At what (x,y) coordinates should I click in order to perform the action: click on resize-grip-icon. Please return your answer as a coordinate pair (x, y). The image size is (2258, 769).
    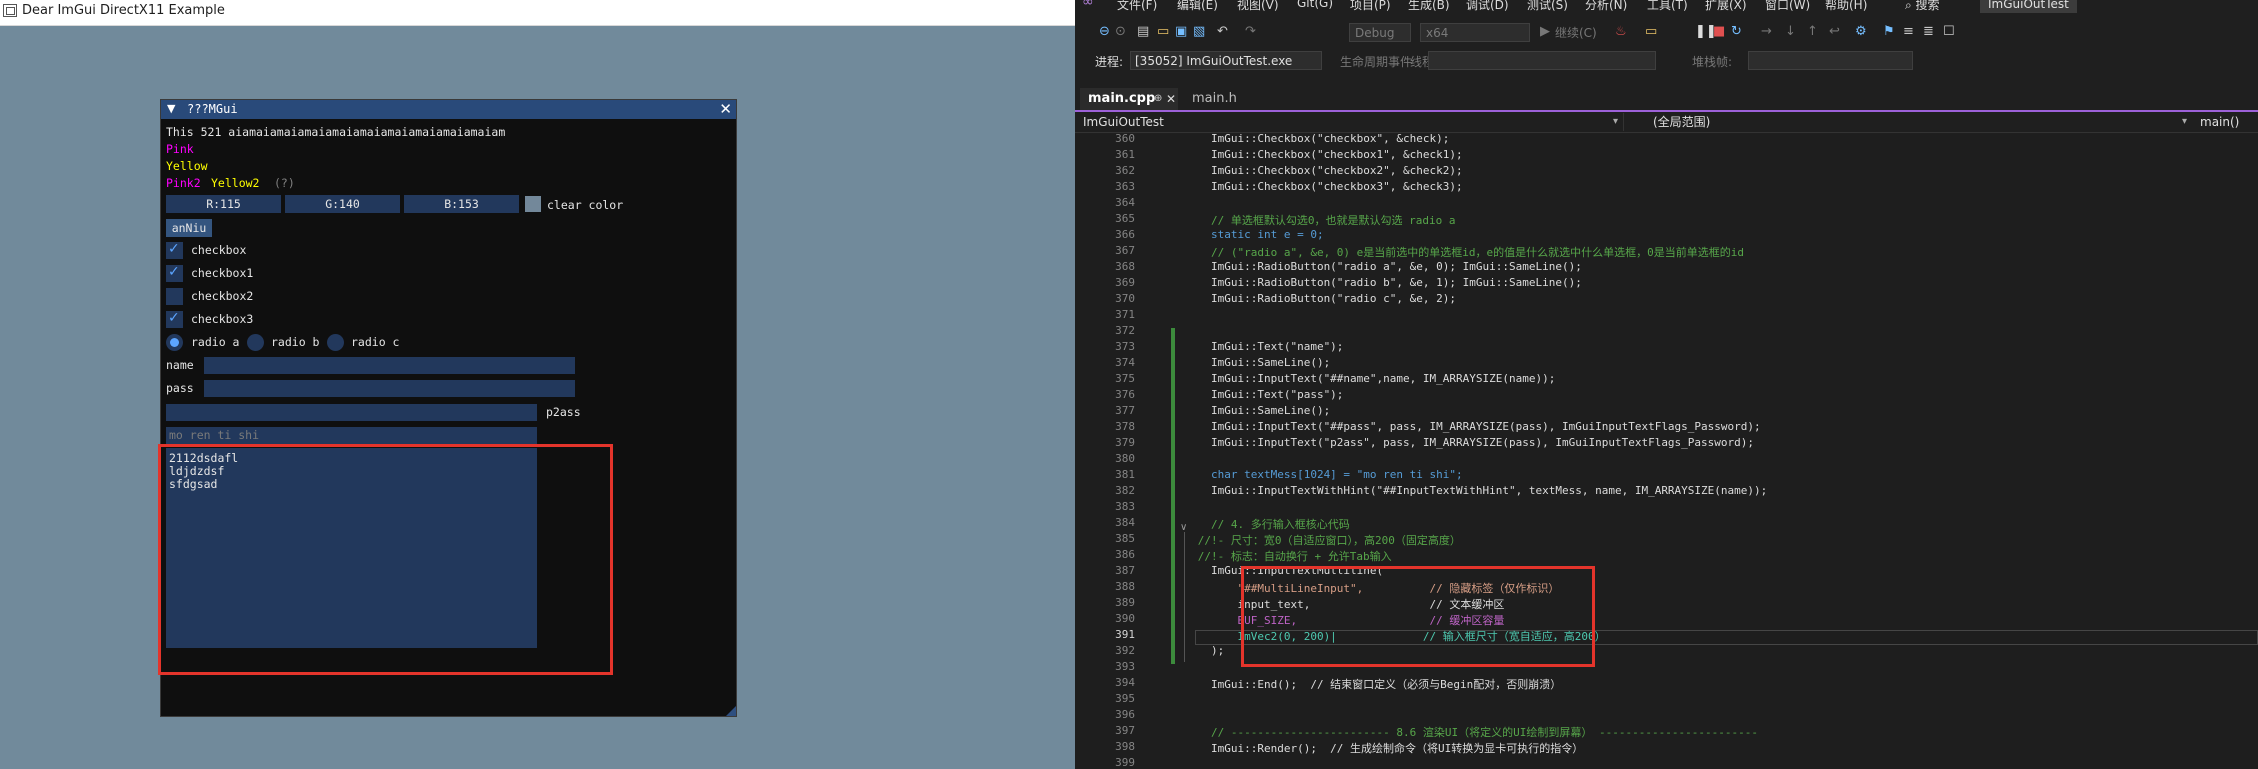
    Looking at the image, I should click on (731, 711).